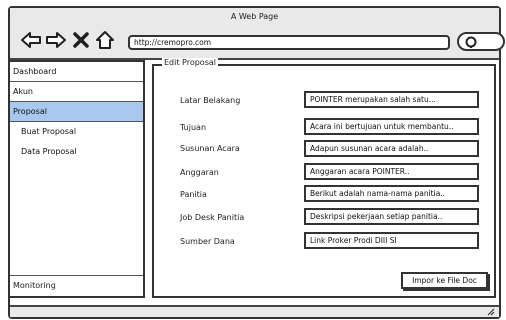 Image resolution: width=506 pixels, height=320 pixels. What do you see at coordinates (212, 217) in the screenshot?
I see `field-label-job-desk-panitia: Job Desk Panitia` at bounding box center [212, 217].